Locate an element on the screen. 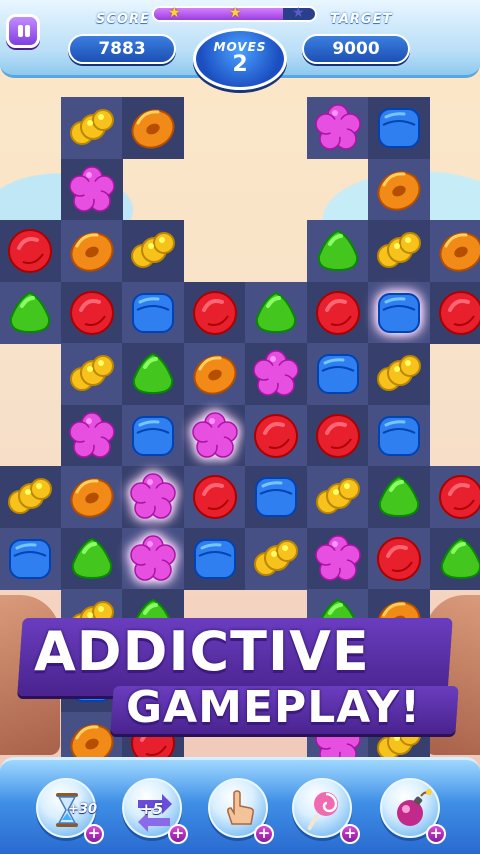 The height and width of the screenshot is (854, 480). pause-button is located at coordinates (23, 31).